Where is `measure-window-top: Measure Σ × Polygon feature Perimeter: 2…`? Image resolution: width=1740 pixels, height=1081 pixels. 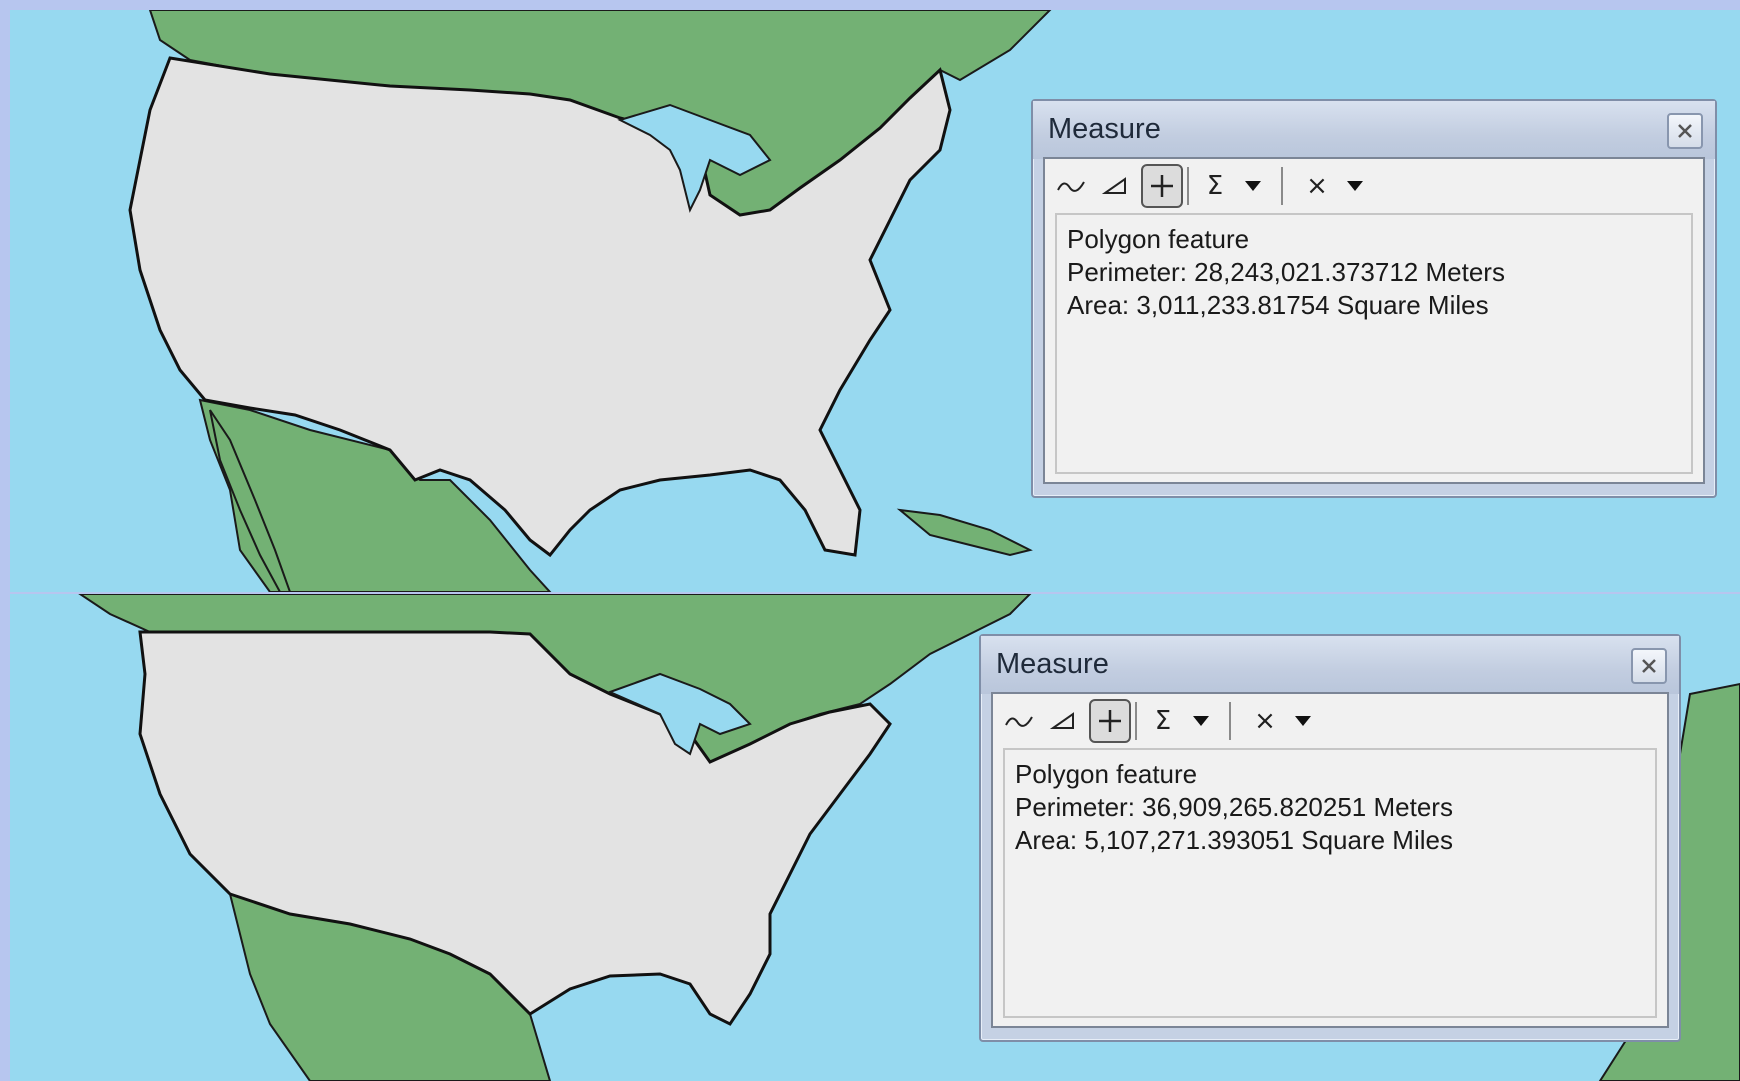 measure-window-top: Measure Σ × Polygon feature Perimeter: 2… is located at coordinates (1374, 298).